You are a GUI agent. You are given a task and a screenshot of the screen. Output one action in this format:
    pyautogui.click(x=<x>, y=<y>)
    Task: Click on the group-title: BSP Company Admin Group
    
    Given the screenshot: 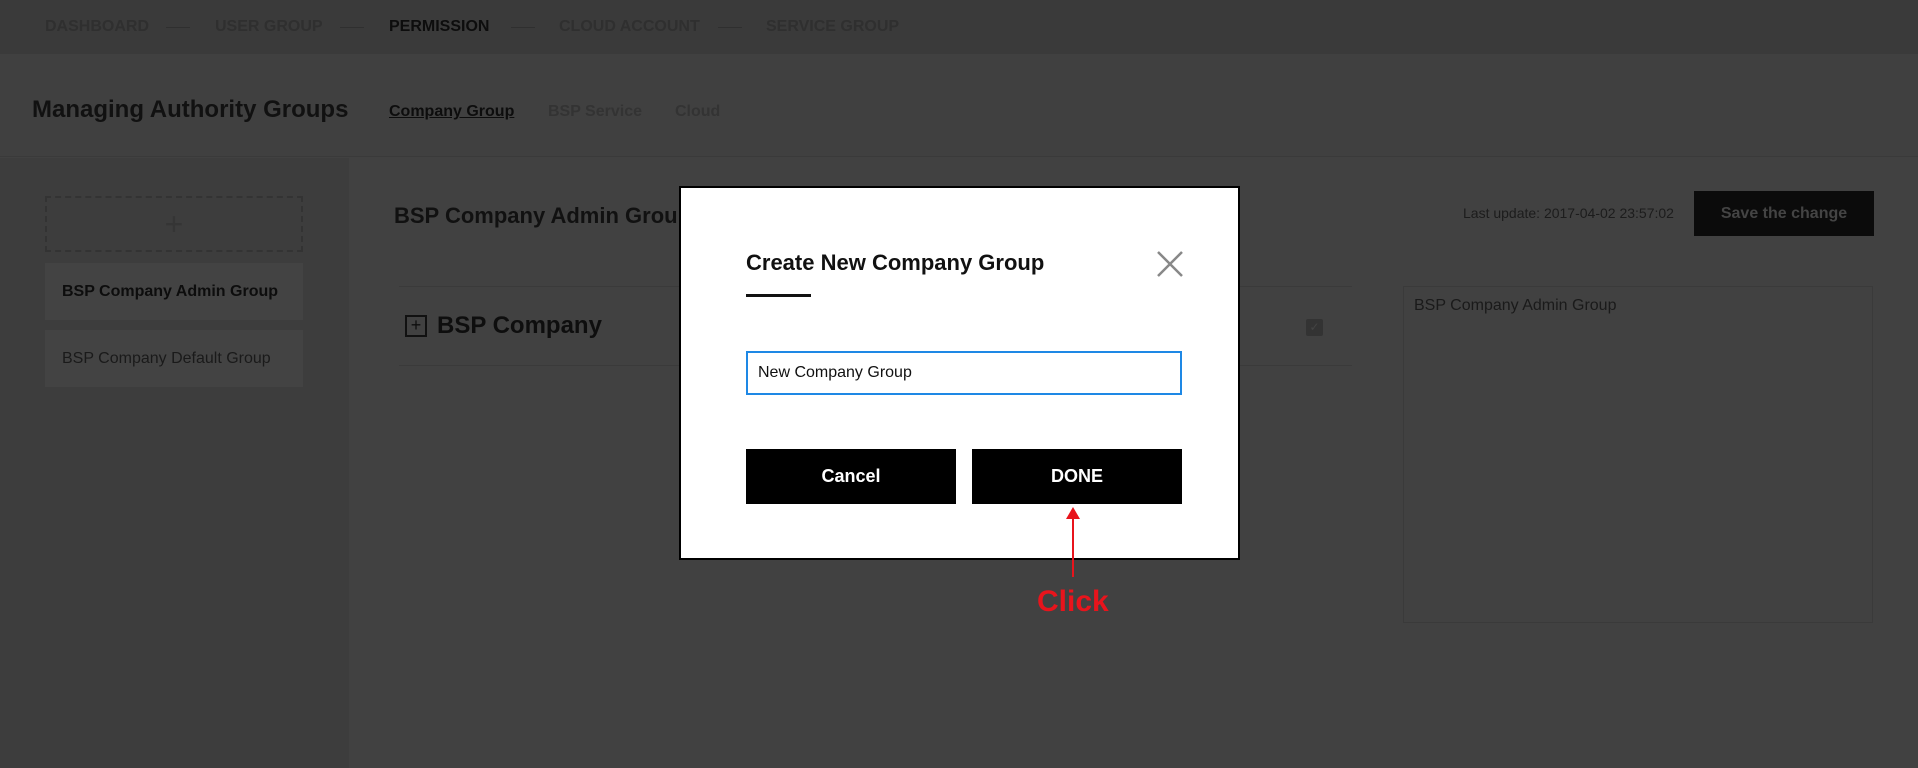 What is the action you would take?
    pyautogui.click(x=543, y=215)
    